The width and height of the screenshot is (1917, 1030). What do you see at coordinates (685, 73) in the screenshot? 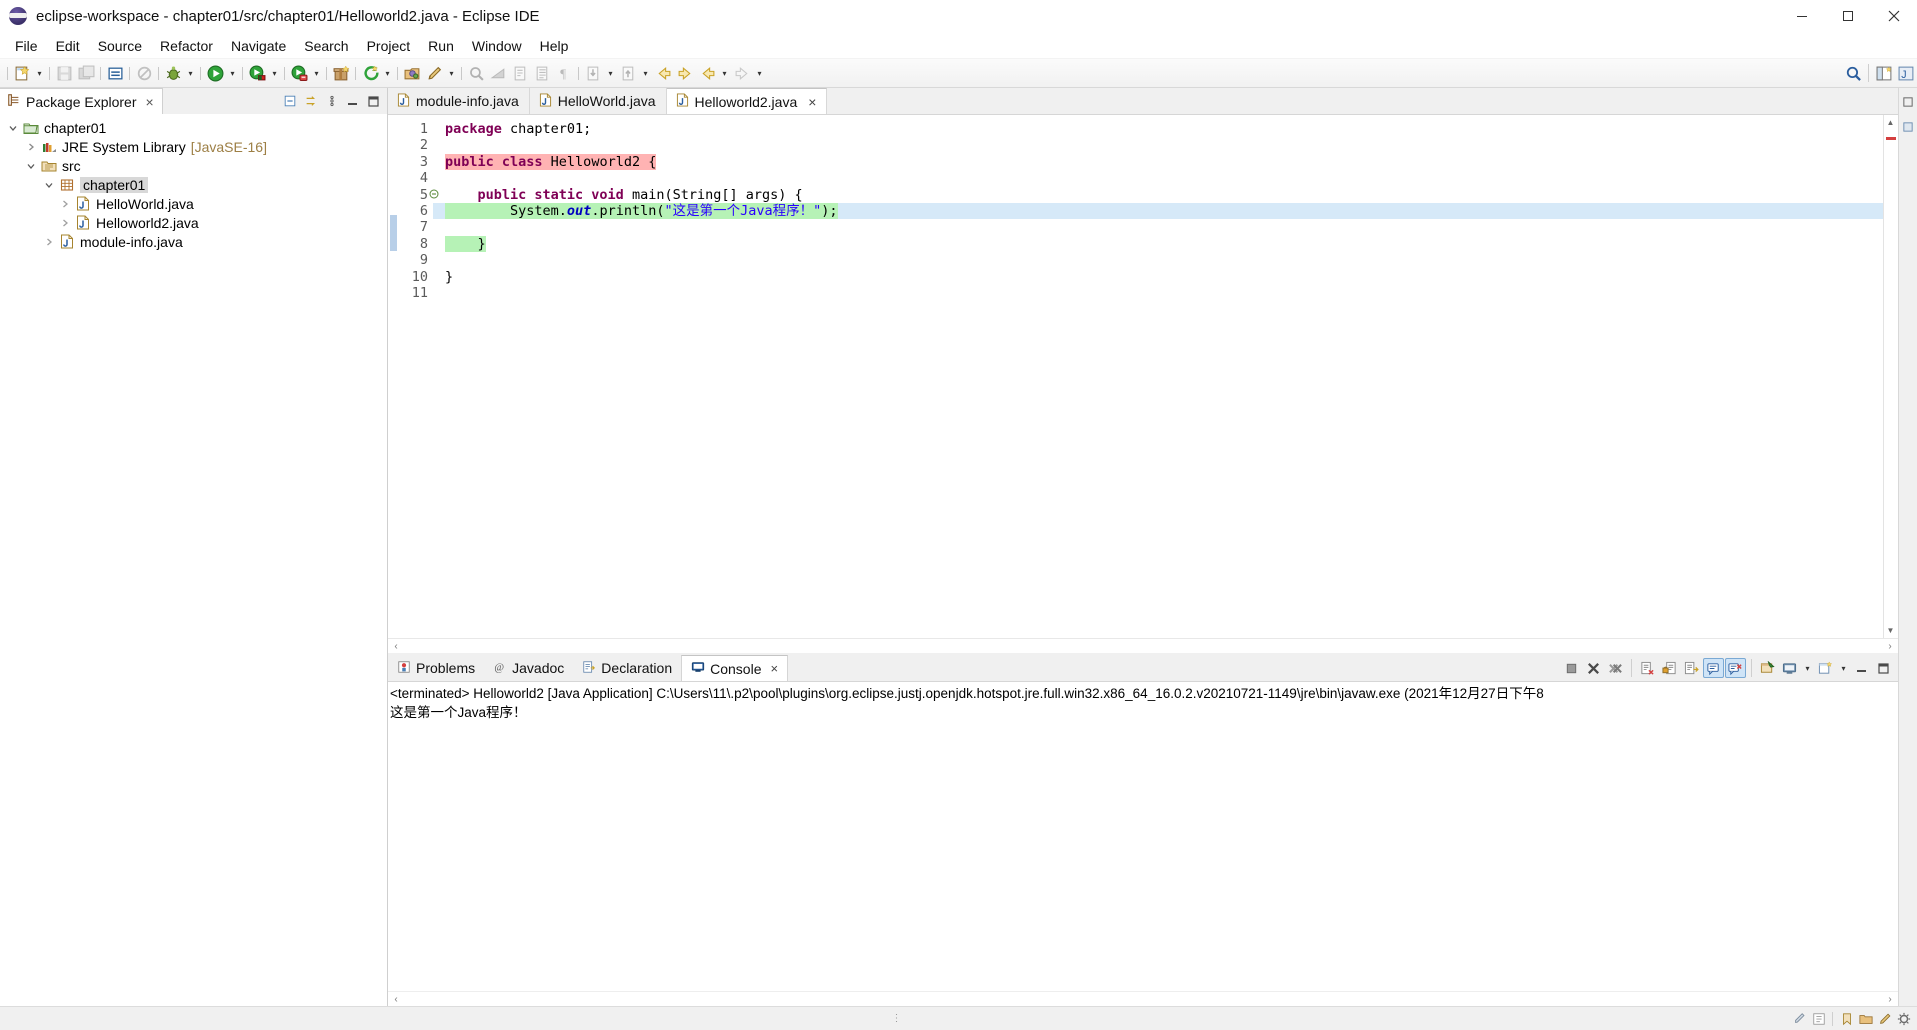
I see `forward-arrow-button` at bounding box center [685, 73].